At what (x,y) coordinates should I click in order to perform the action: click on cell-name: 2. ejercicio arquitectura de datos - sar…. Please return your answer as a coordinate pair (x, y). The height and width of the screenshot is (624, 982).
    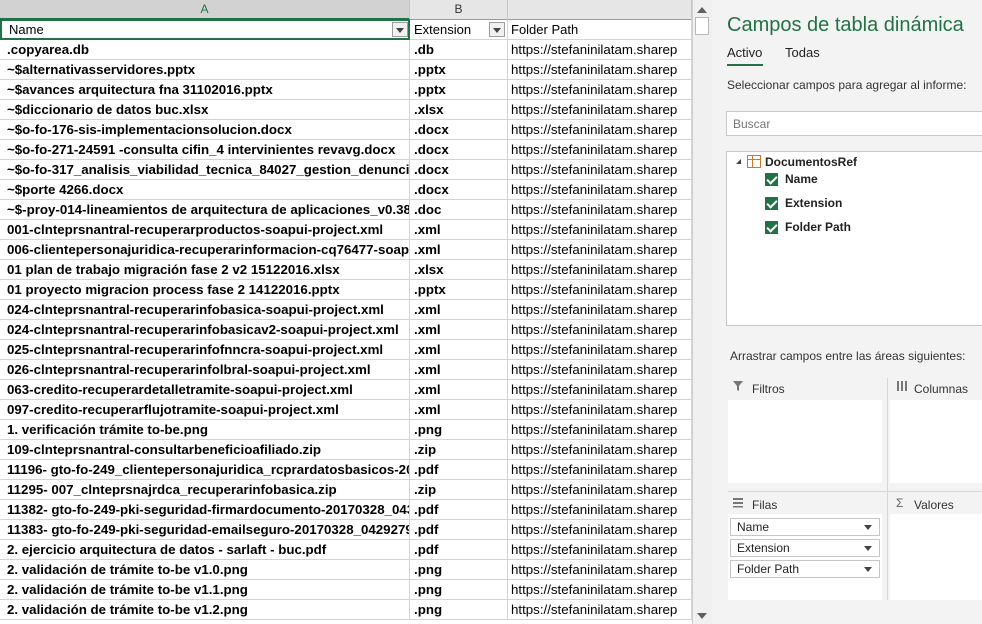
    Looking at the image, I should click on (205, 550).